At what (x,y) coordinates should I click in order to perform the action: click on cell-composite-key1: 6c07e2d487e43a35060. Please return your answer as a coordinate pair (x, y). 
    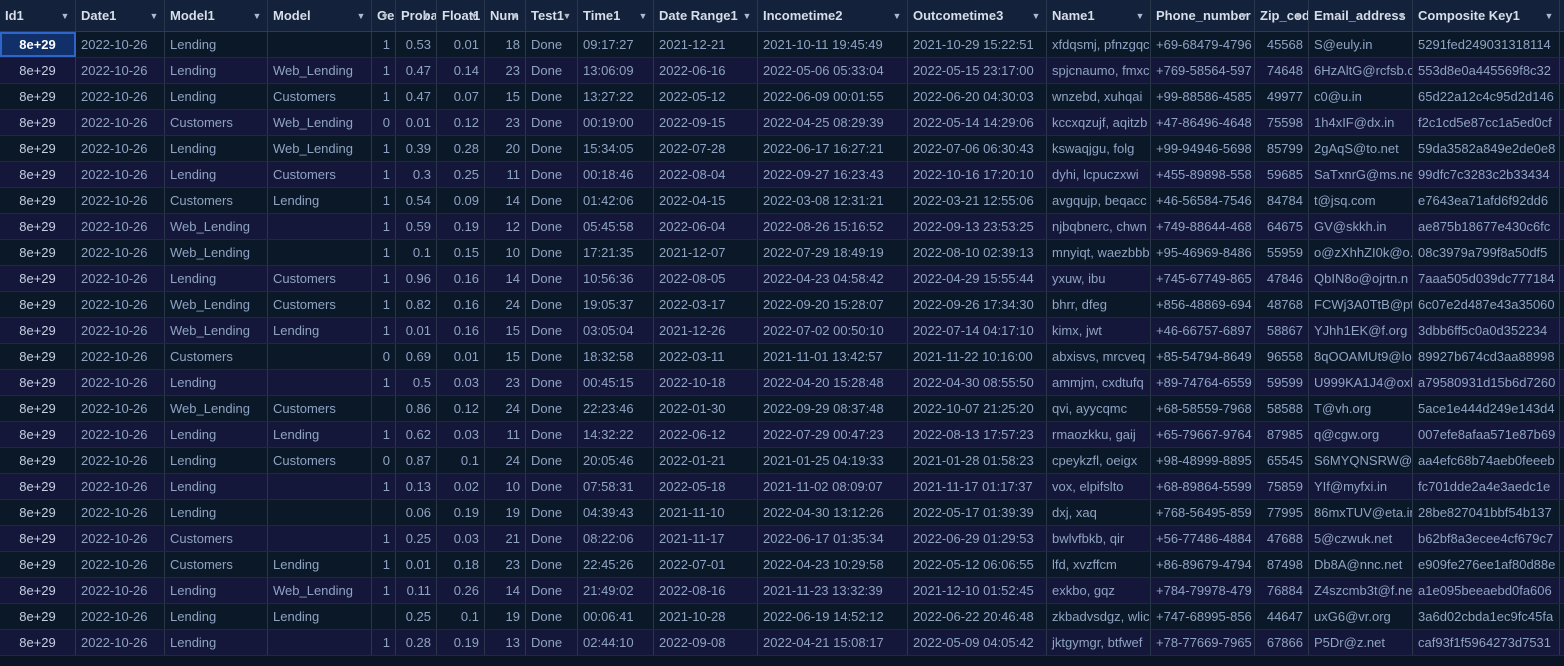
    Looking at the image, I should click on (1486, 304).